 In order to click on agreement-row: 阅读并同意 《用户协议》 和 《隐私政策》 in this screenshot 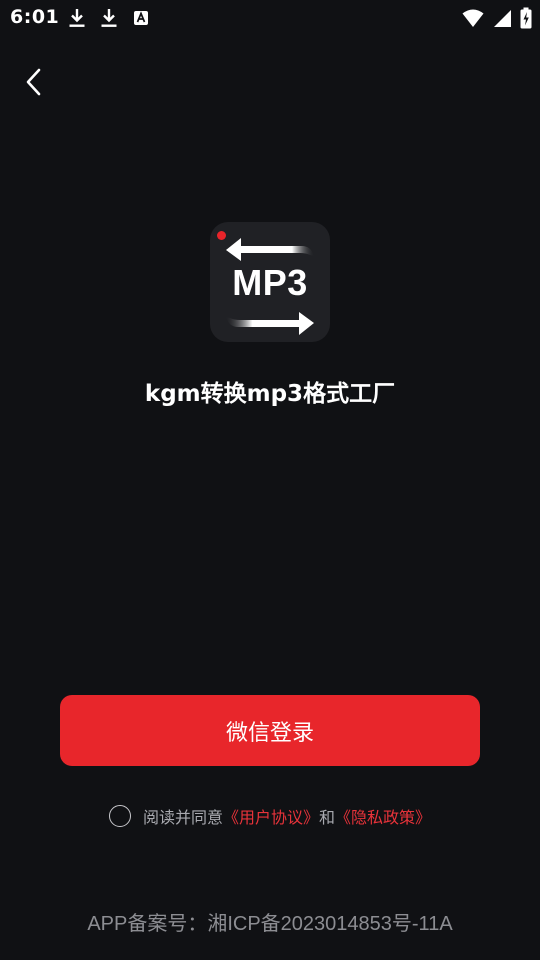, I will do `click(270, 816)`.